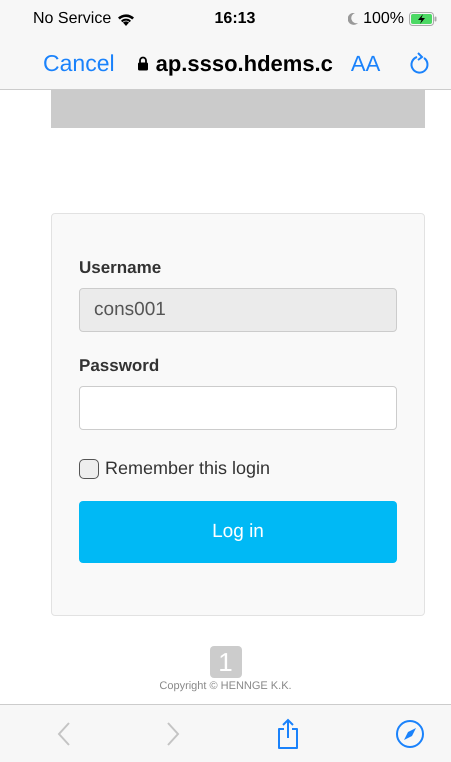 This screenshot has height=762, width=451. What do you see at coordinates (353, 19) in the screenshot?
I see `moon-icon` at bounding box center [353, 19].